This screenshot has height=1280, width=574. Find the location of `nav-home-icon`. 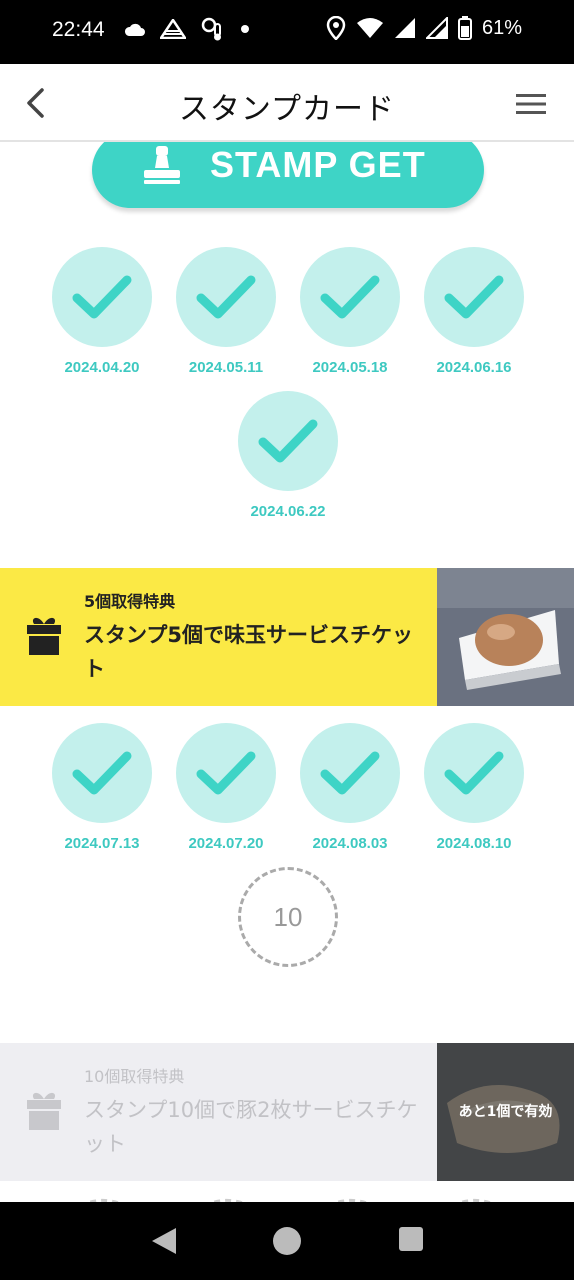

nav-home-icon is located at coordinates (287, 1241).